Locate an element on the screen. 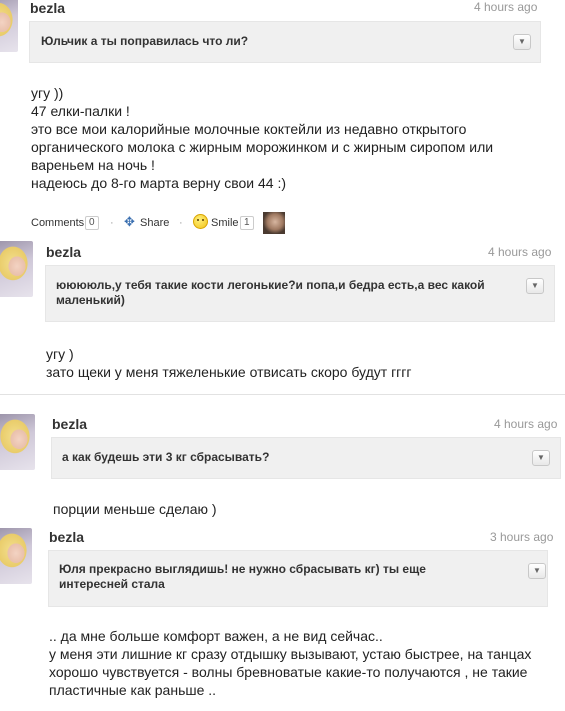  share-icon: ✥ is located at coordinates (129, 222).